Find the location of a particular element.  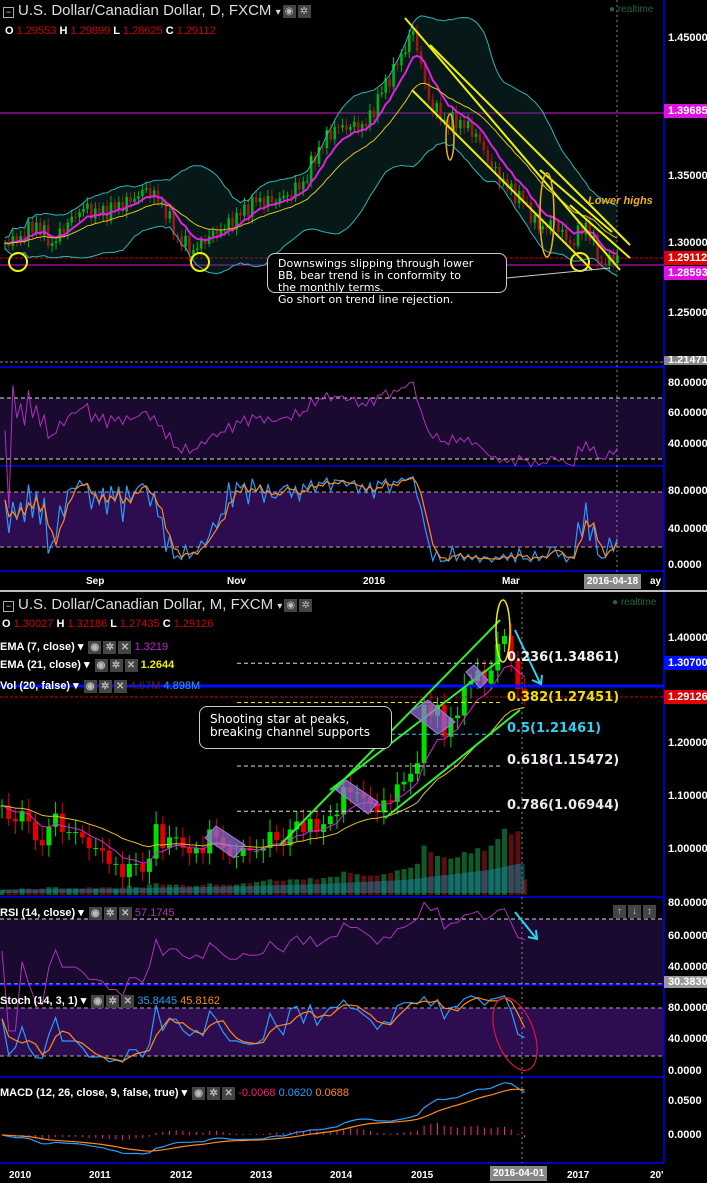

stoch-legend: Stoch (14, 3, 1) ▾ ◉ ✲ ✕ 35.8445 45.8162 is located at coordinates (110, 1001).